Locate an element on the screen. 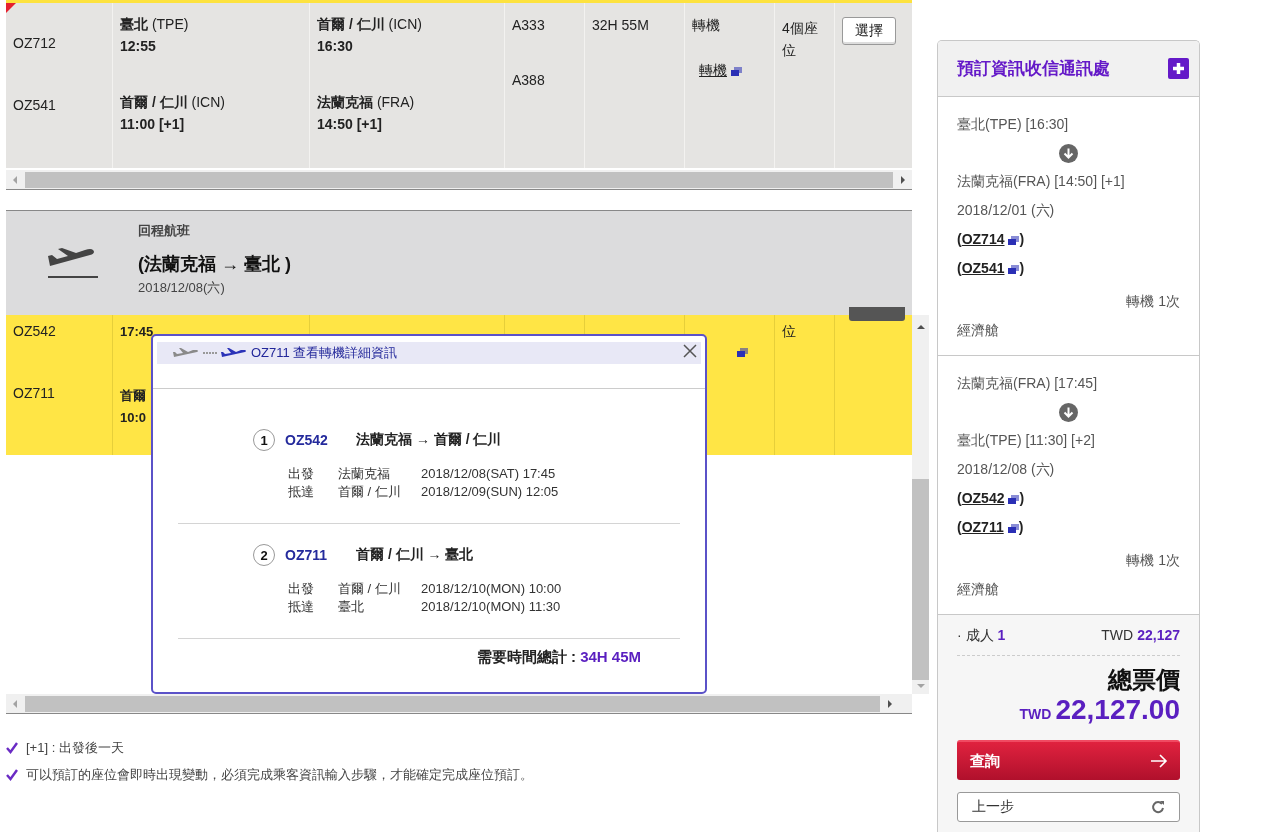 This screenshot has width=1264, height=832. arrival-time: 16:30 is located at coordinates (335, 46).